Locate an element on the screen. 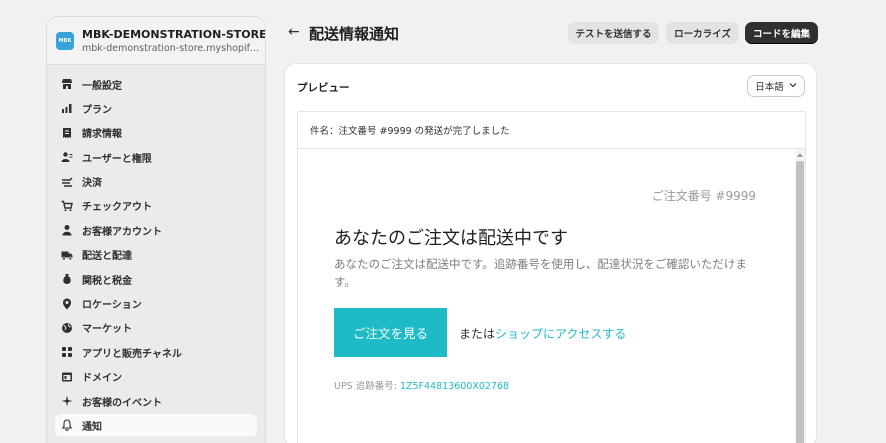  sidebar-item-label: チェックアウト is located at coordinates (117, 208).